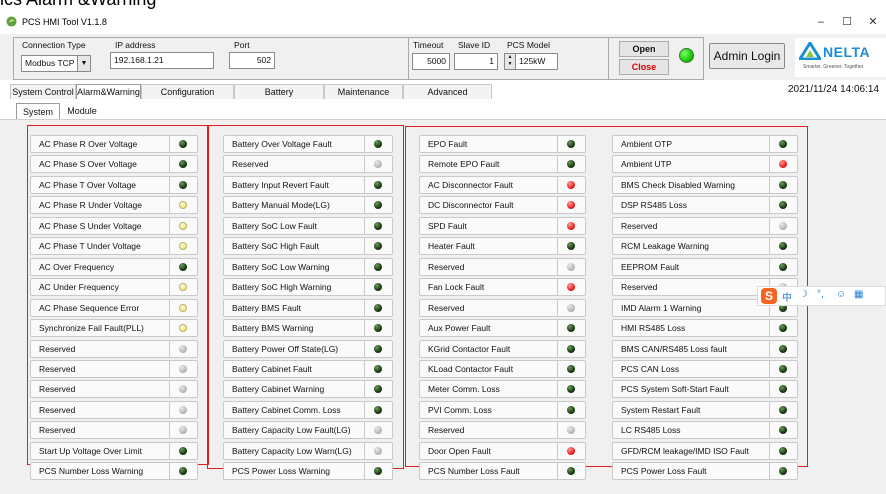 Image resolution: width=886 pixels, height=494 pixels. Describe the element at coordinates (858, 294) in the screenshot. I see `ime-keyboard-icon: ▦` at that location.